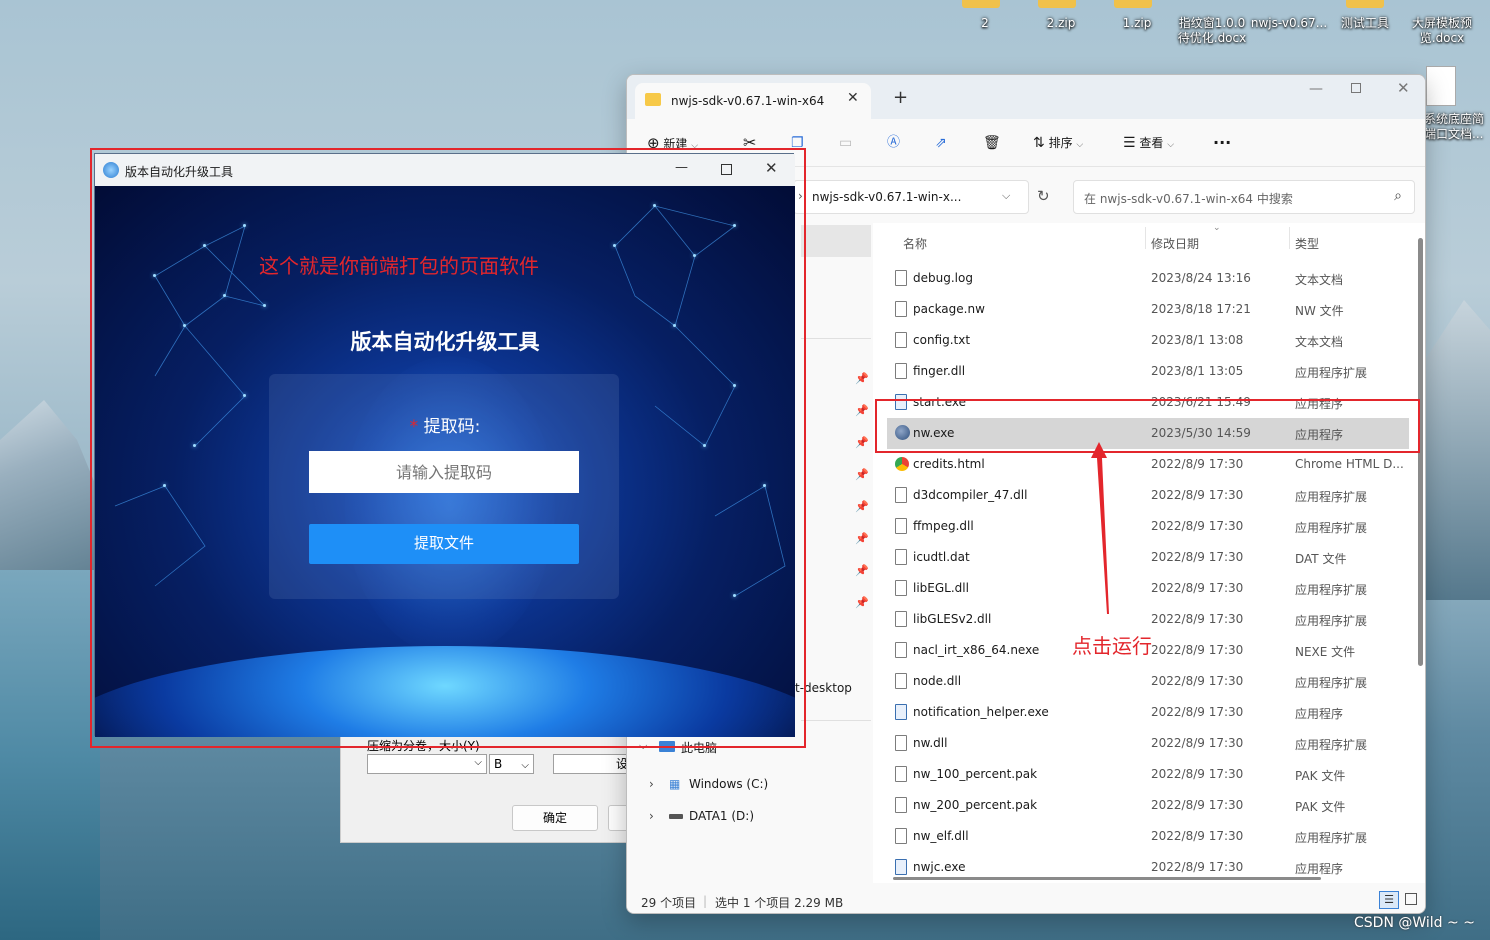 The height and width of the screenshot is (940, 1490). I want to click on file-row: nw_elf.dll 2022/8/9 17:30 应用程序扩展, so click(1148, 836).